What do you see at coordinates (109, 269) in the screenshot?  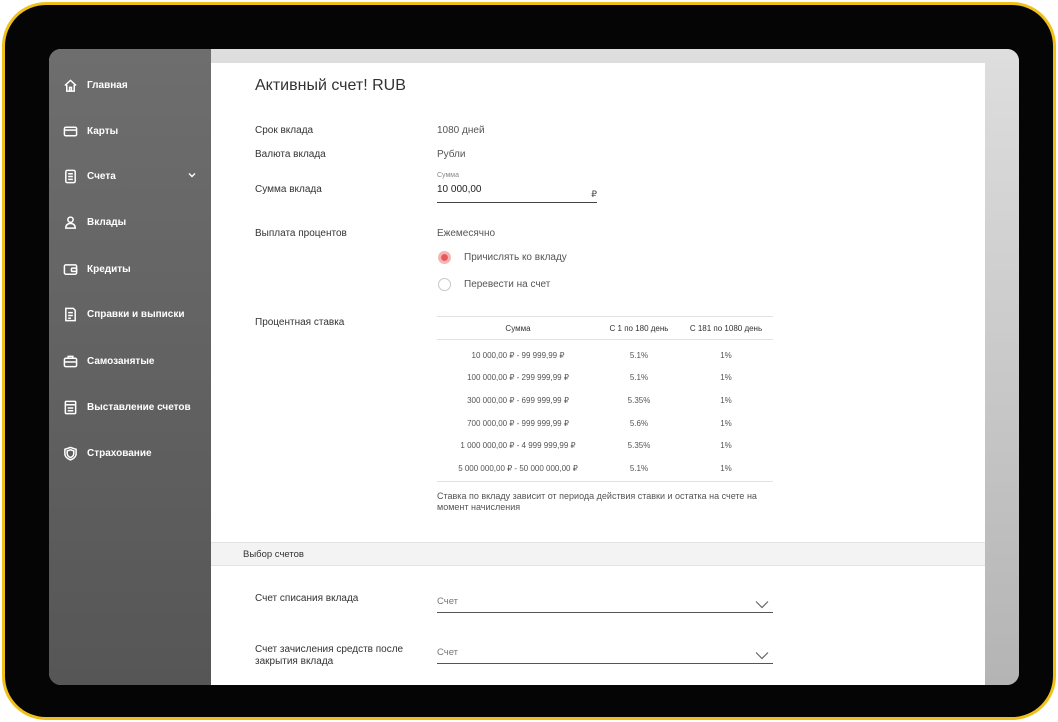 I see `sidebar-item-label: Кредиты` at bounding box center [109, 269].